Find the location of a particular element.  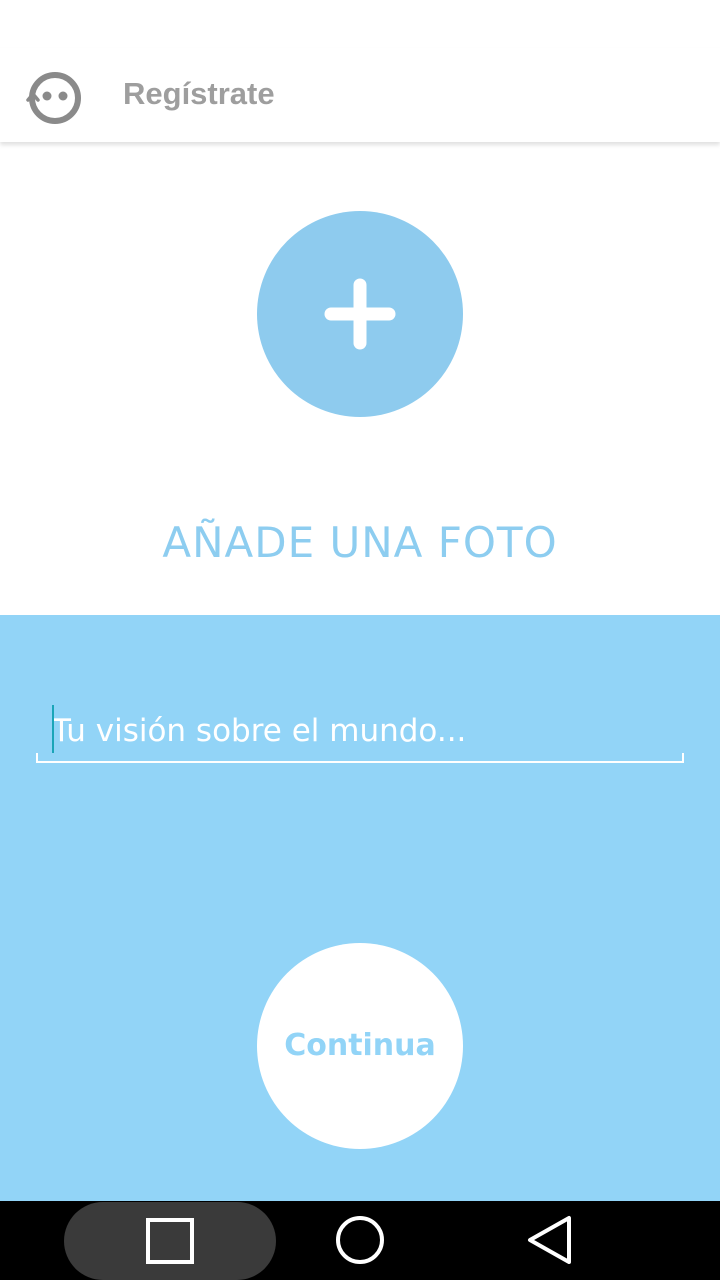

page-title: Regístrate is located at coordinates (199, 93).